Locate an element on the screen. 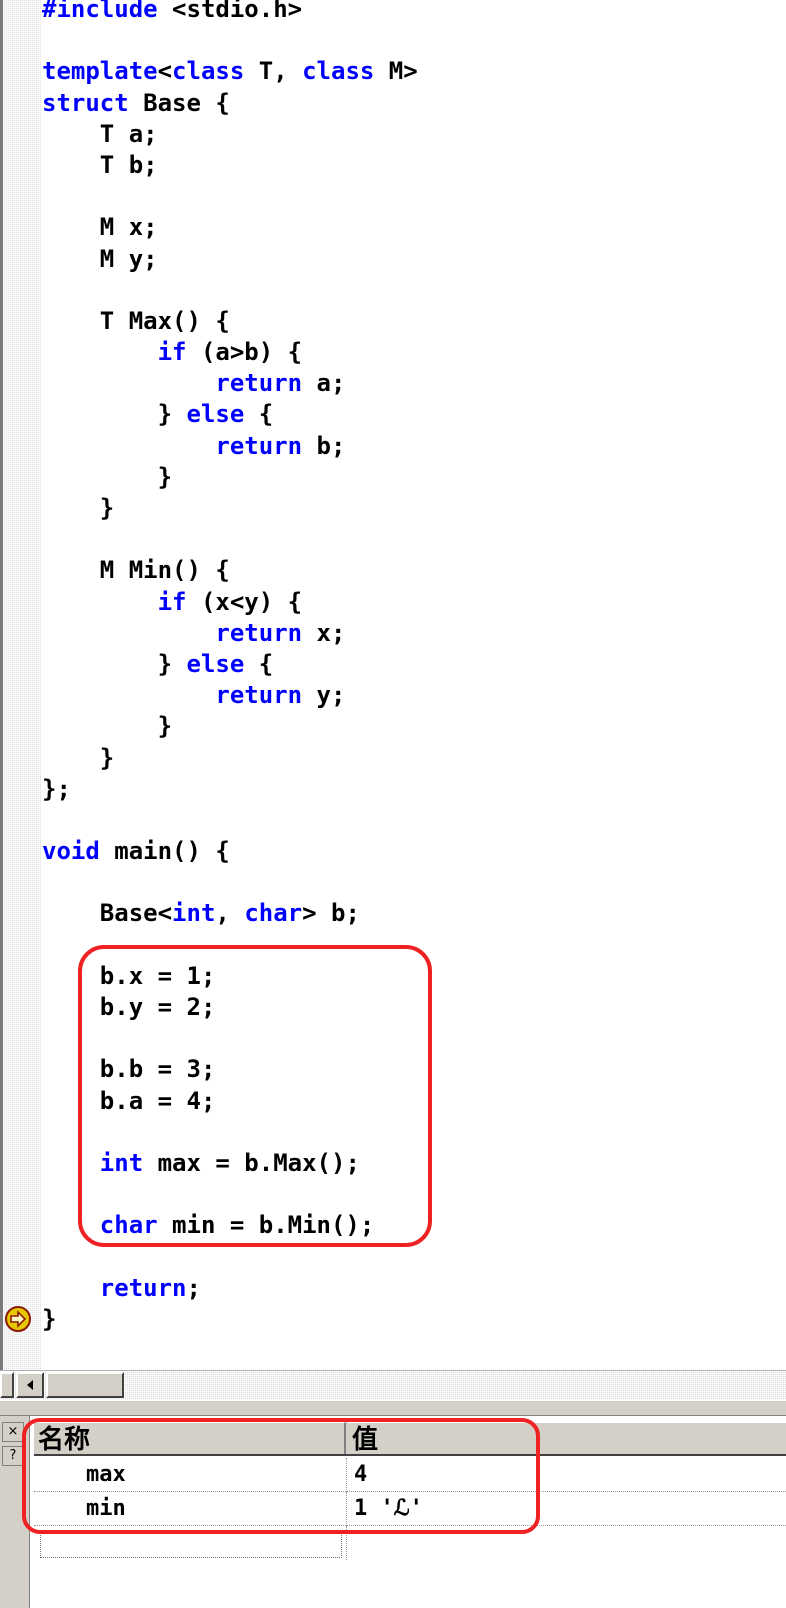 This screenshot has height=1608, width=786. code-highlight-annotation is located at coordinates (255, 1096).